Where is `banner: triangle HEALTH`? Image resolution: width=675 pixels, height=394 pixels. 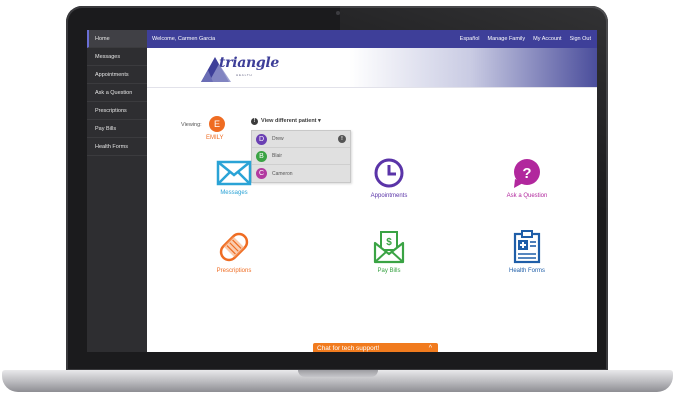 banner: triangle HEALTH is located at coordinates (372, 68).